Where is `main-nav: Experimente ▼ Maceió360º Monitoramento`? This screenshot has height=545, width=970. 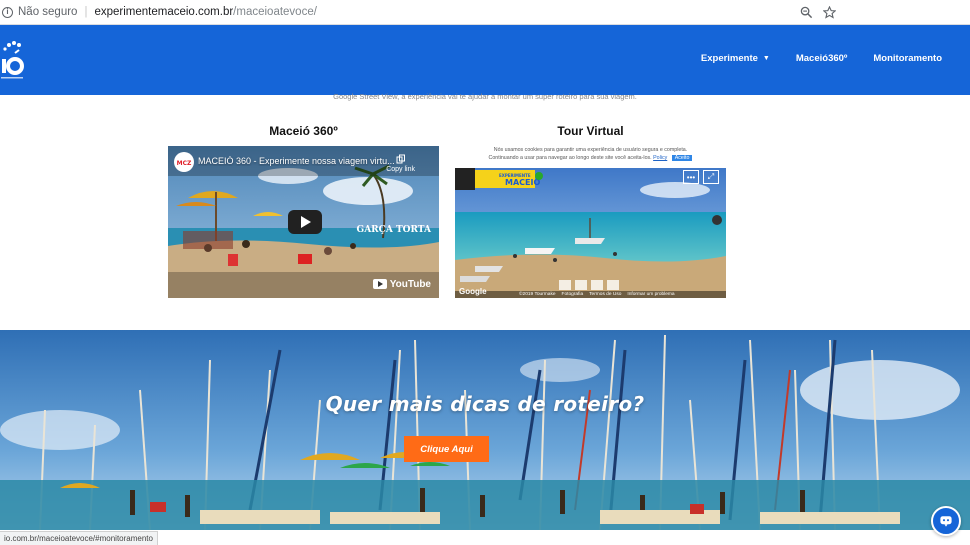
main-nav: Experimente ▼ Maceió360º Monitoramento is located at coordinates (821, 58).